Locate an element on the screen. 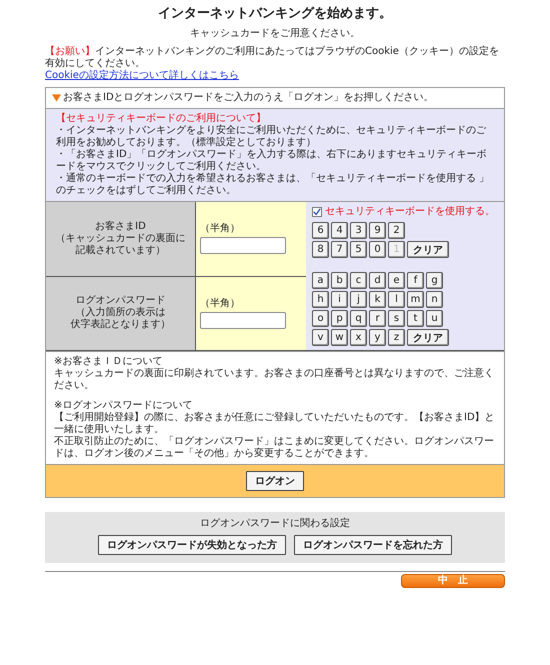  page-title: インターネットバンキングを始めます。 is located at coordinates (275, 14).